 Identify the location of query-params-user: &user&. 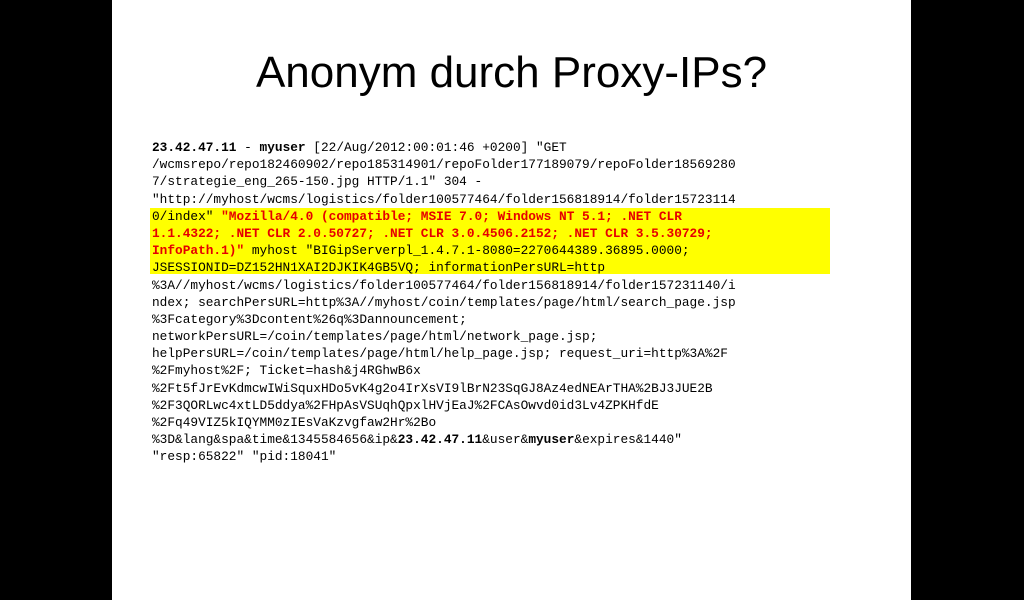
(505, 440).